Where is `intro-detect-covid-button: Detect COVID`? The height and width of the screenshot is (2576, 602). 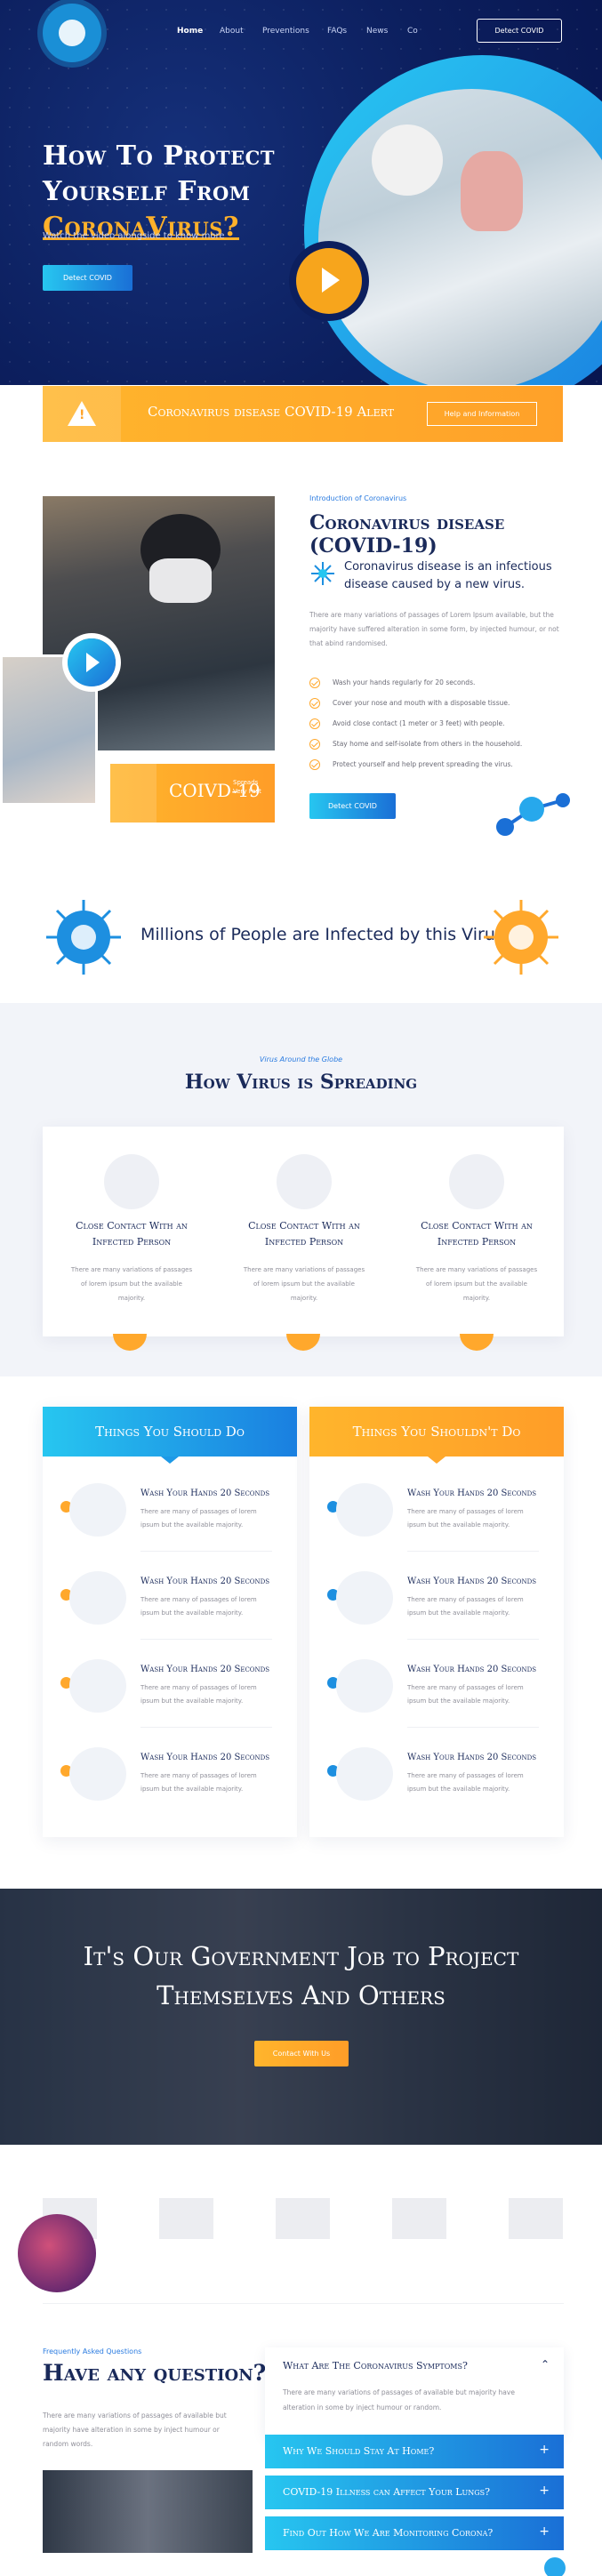 intro-detect-covid-button: Detect COVID is located at coordinates (352, 806).